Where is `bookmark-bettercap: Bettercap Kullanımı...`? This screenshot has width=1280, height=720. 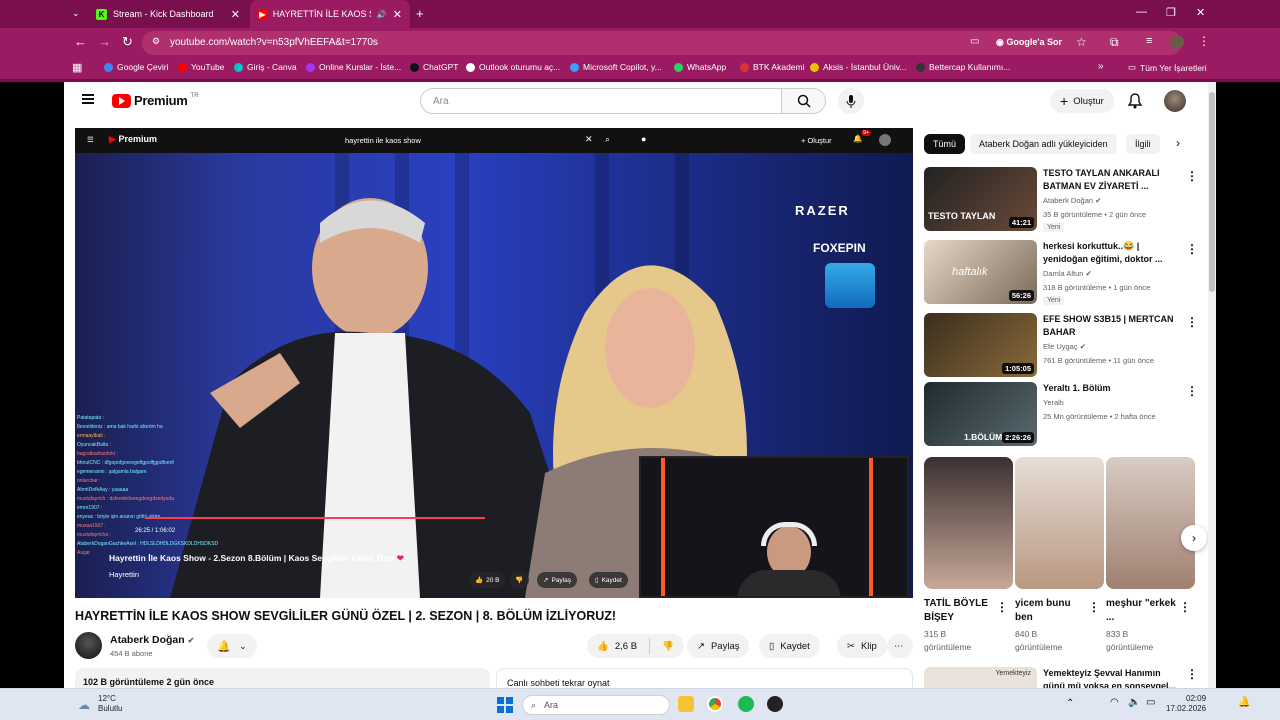 bookmark-bettercap: Bettercap Kullanımı... is located at coordinates (963, 67).